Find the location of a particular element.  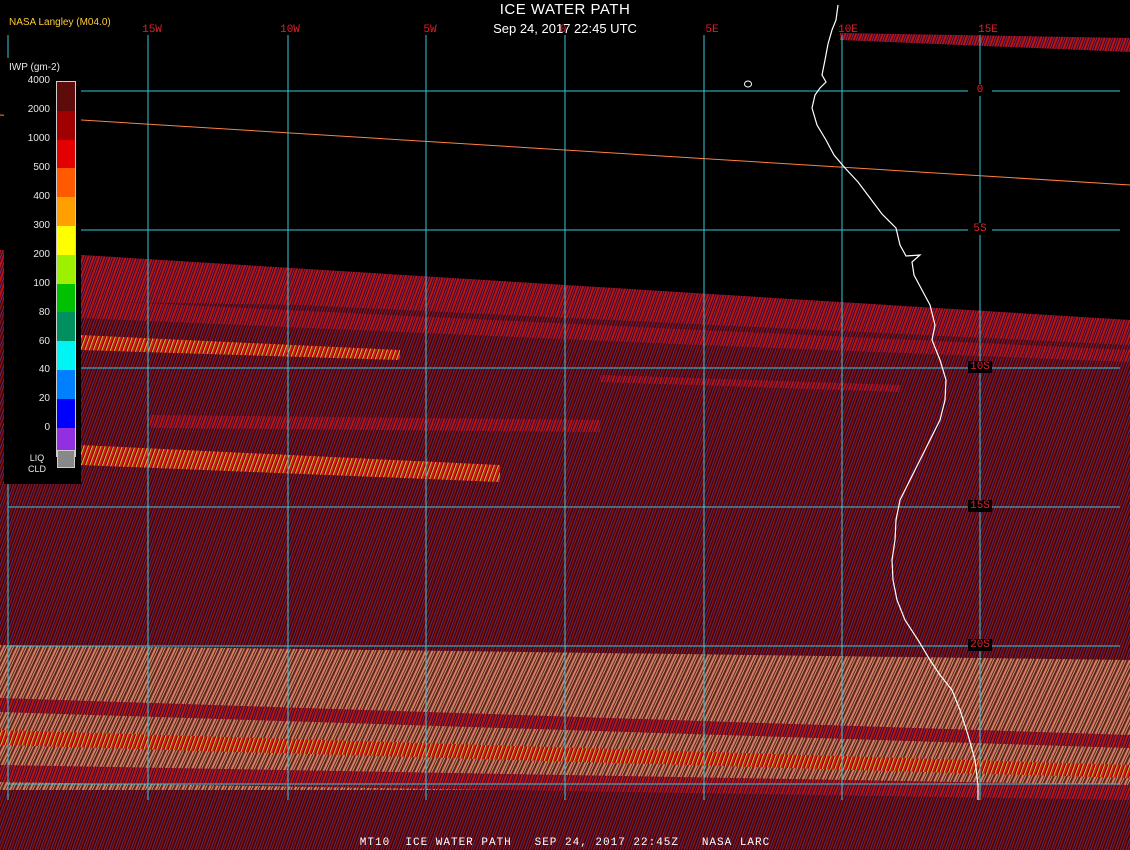

legend-tick: 60 is located at coordinates (44, 341).